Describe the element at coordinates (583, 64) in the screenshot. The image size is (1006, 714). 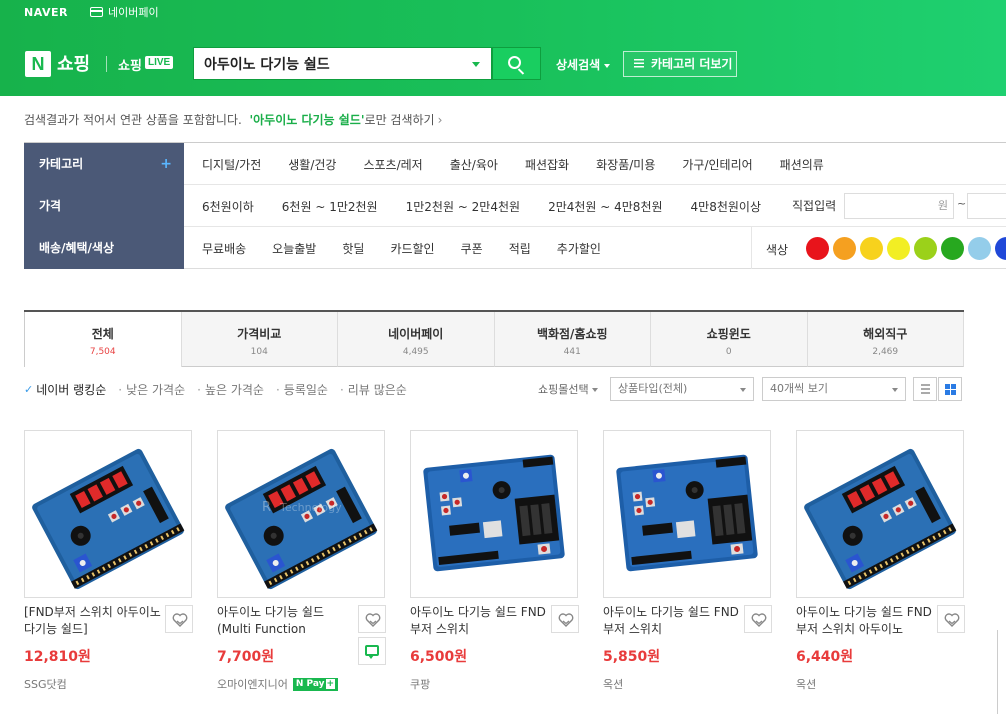
I see `detail-search-button: 상세검색` at that location.